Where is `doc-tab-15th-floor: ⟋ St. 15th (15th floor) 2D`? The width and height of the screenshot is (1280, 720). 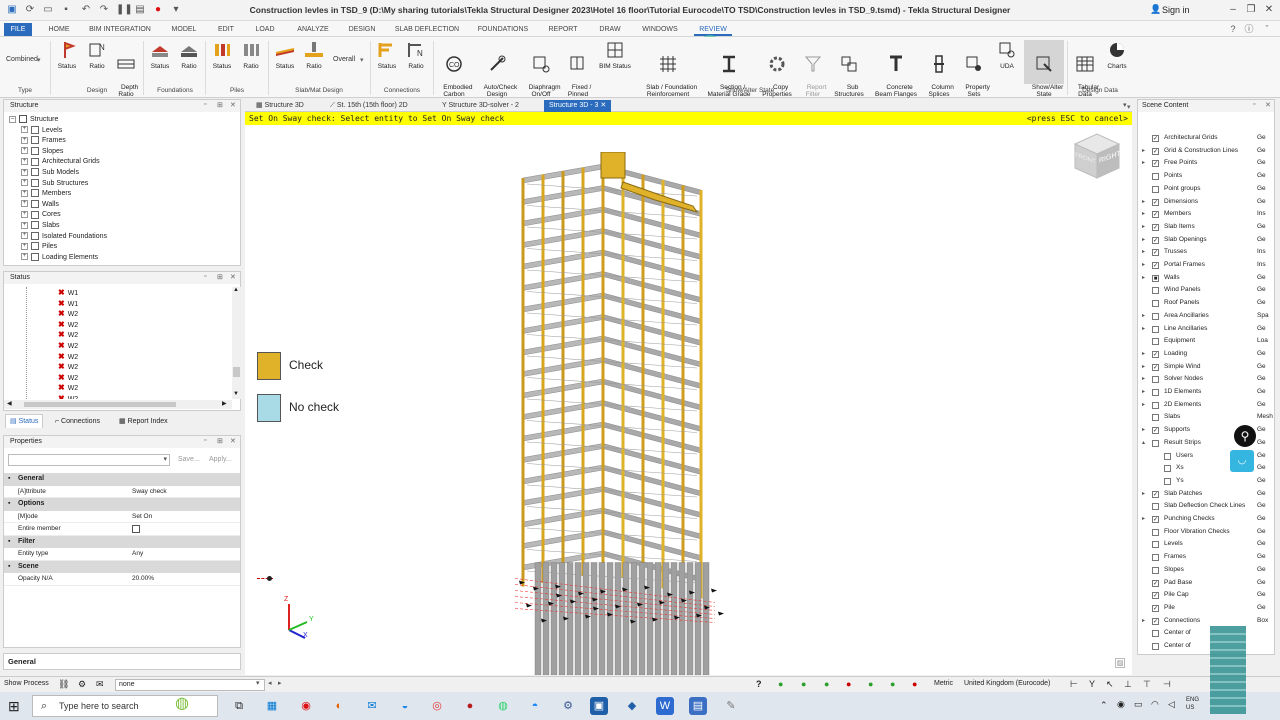
doc-tab-15th-floor: ⟋ St. 15th (15th floor) 2D is located at coordinates (369, 106).